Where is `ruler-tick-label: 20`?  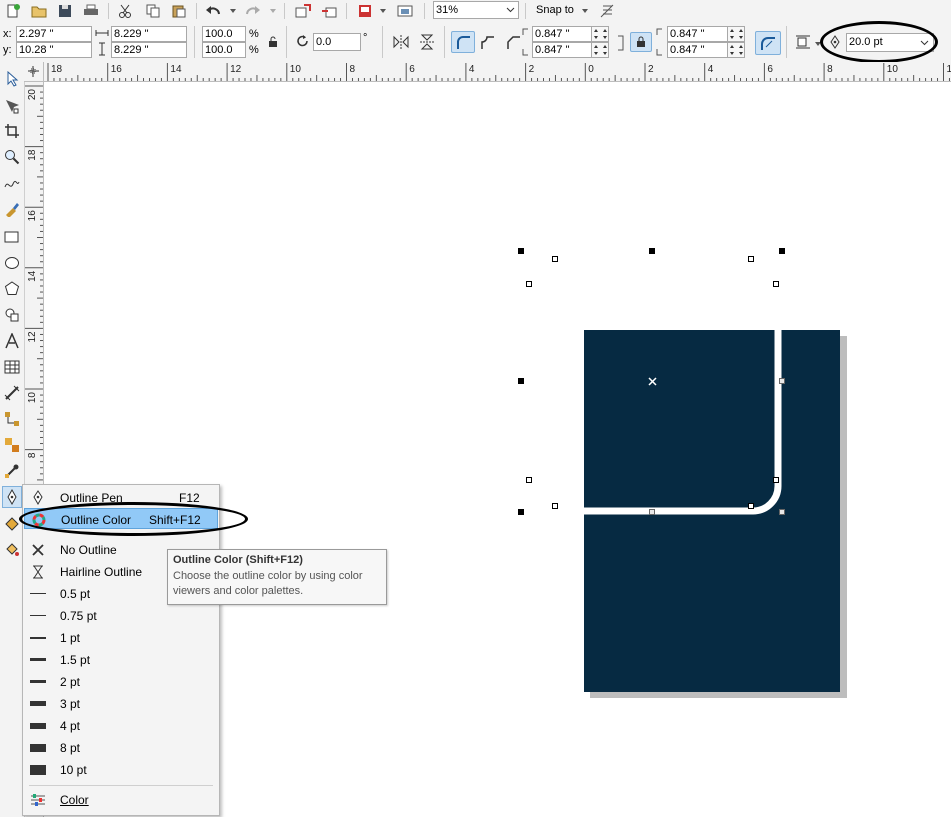
ruler-tick-label: 20 is located at coordinates (32, 95).